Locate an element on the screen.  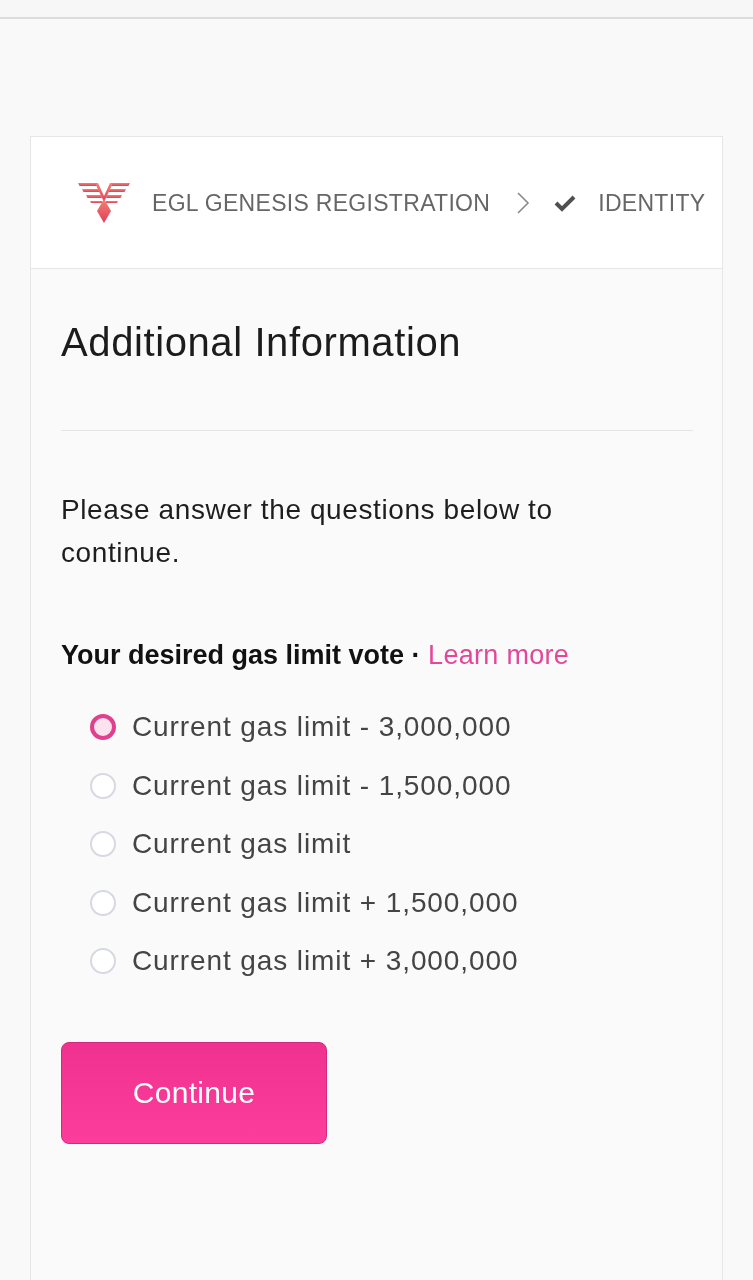
learn-more-link: Learn more is located at coordinates (499, 655).